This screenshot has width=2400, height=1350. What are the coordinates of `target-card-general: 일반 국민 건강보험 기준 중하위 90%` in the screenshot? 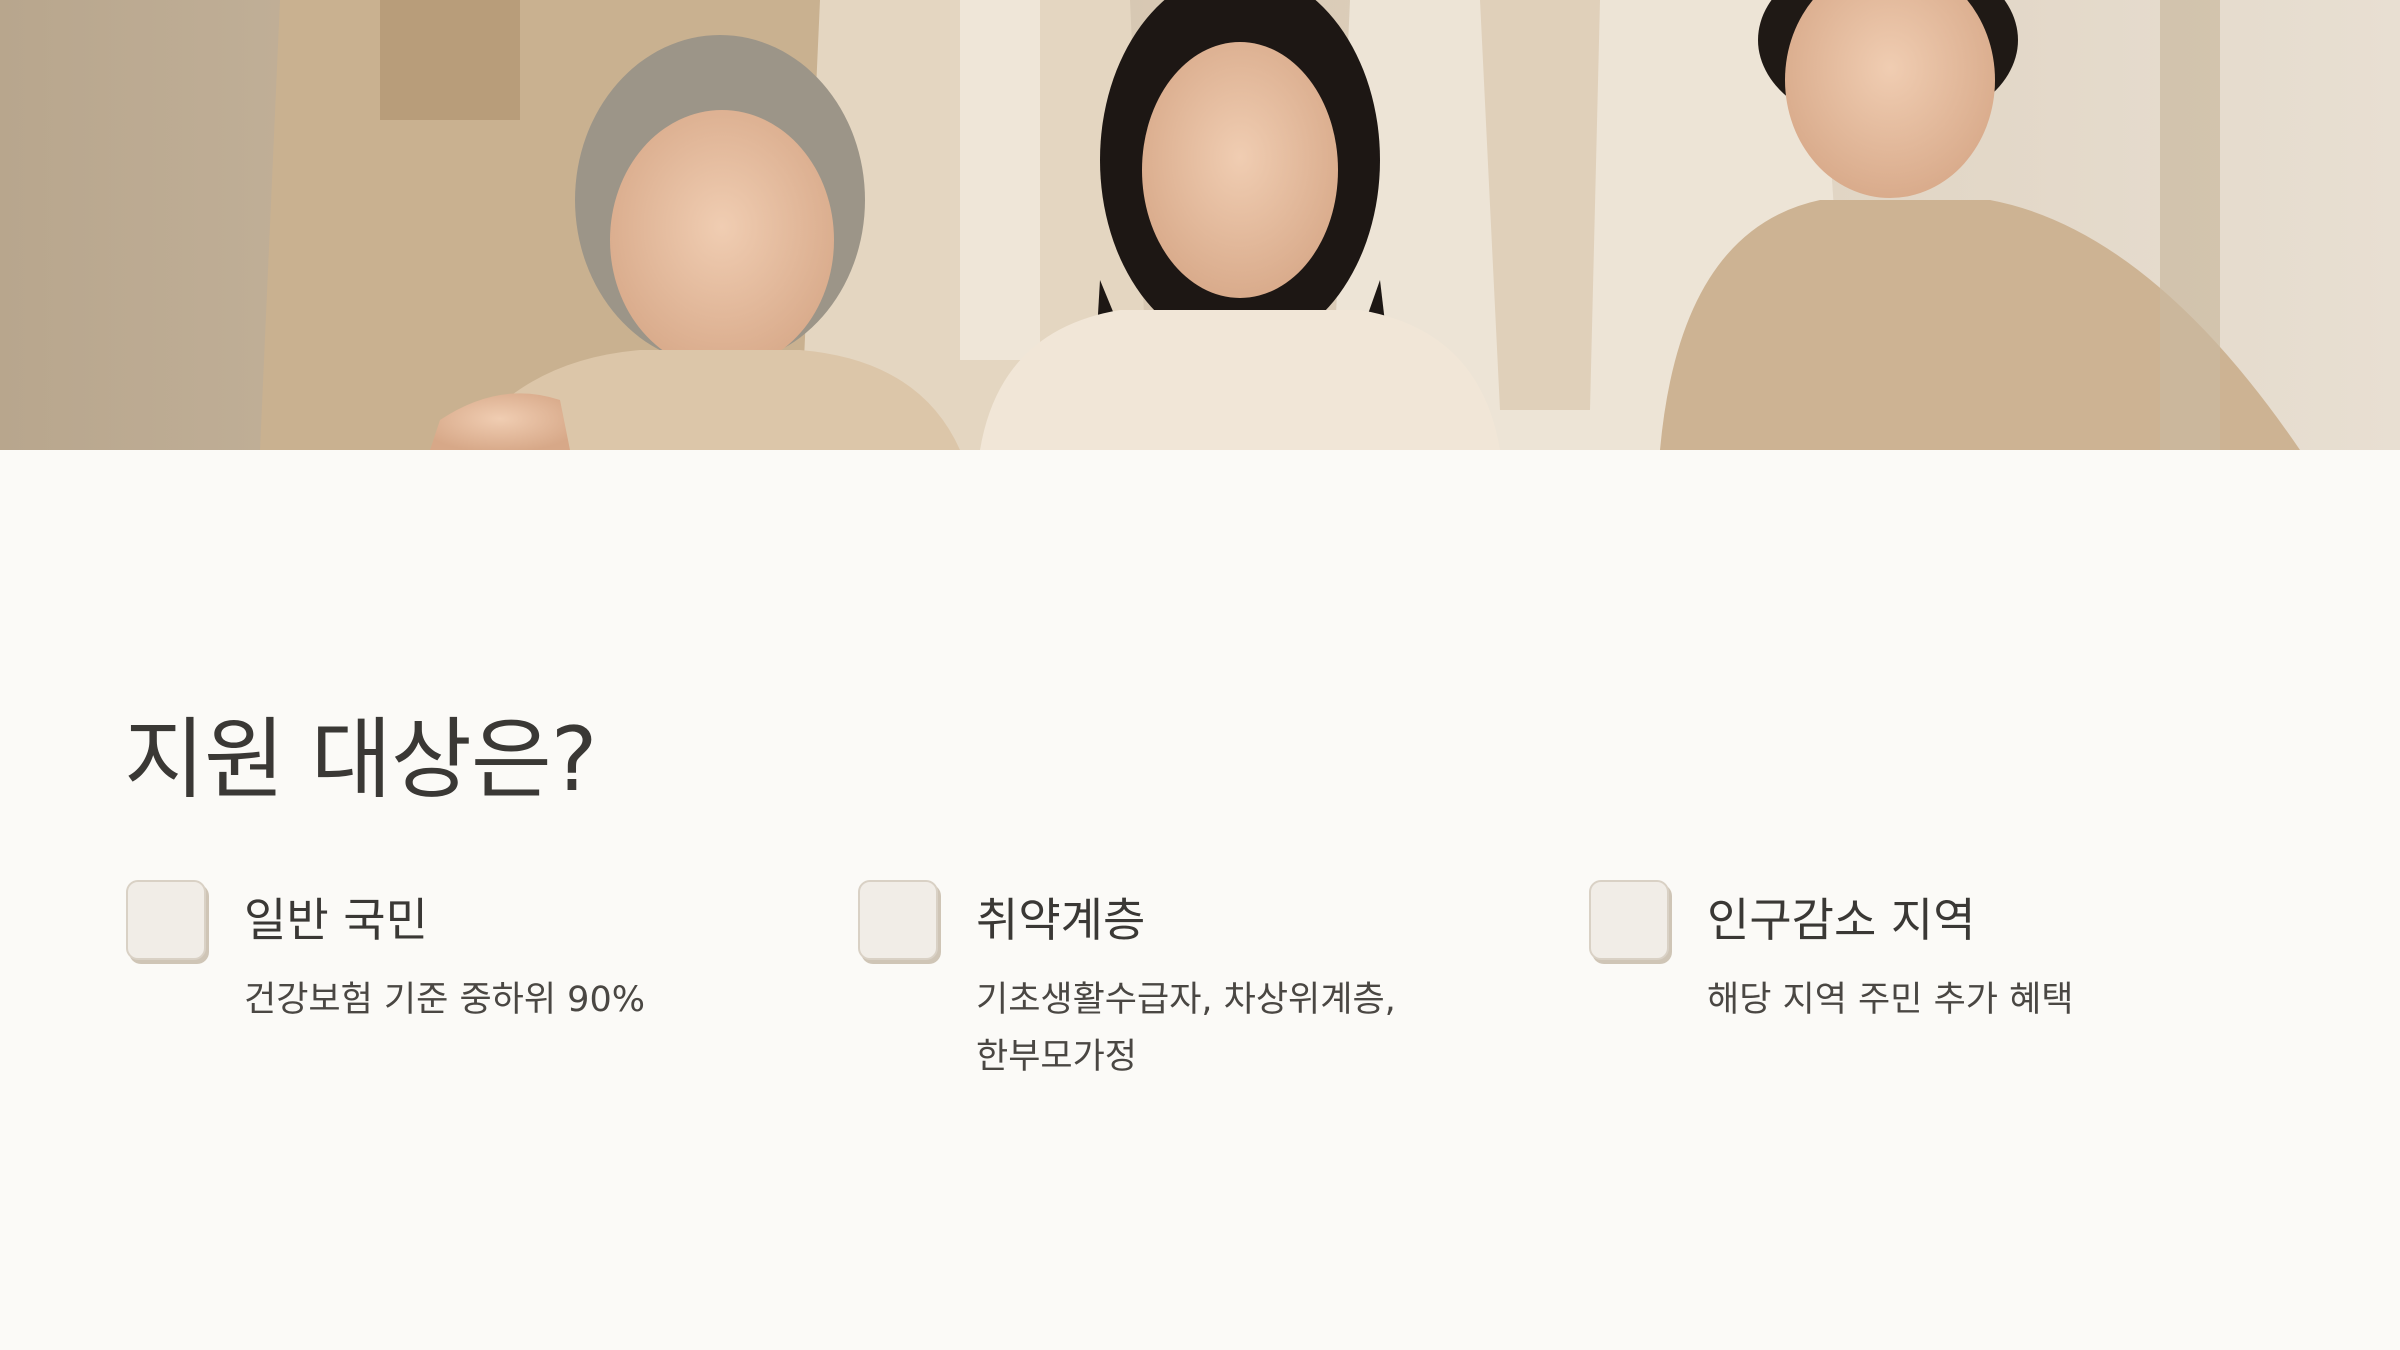 It's located at (476, 990).